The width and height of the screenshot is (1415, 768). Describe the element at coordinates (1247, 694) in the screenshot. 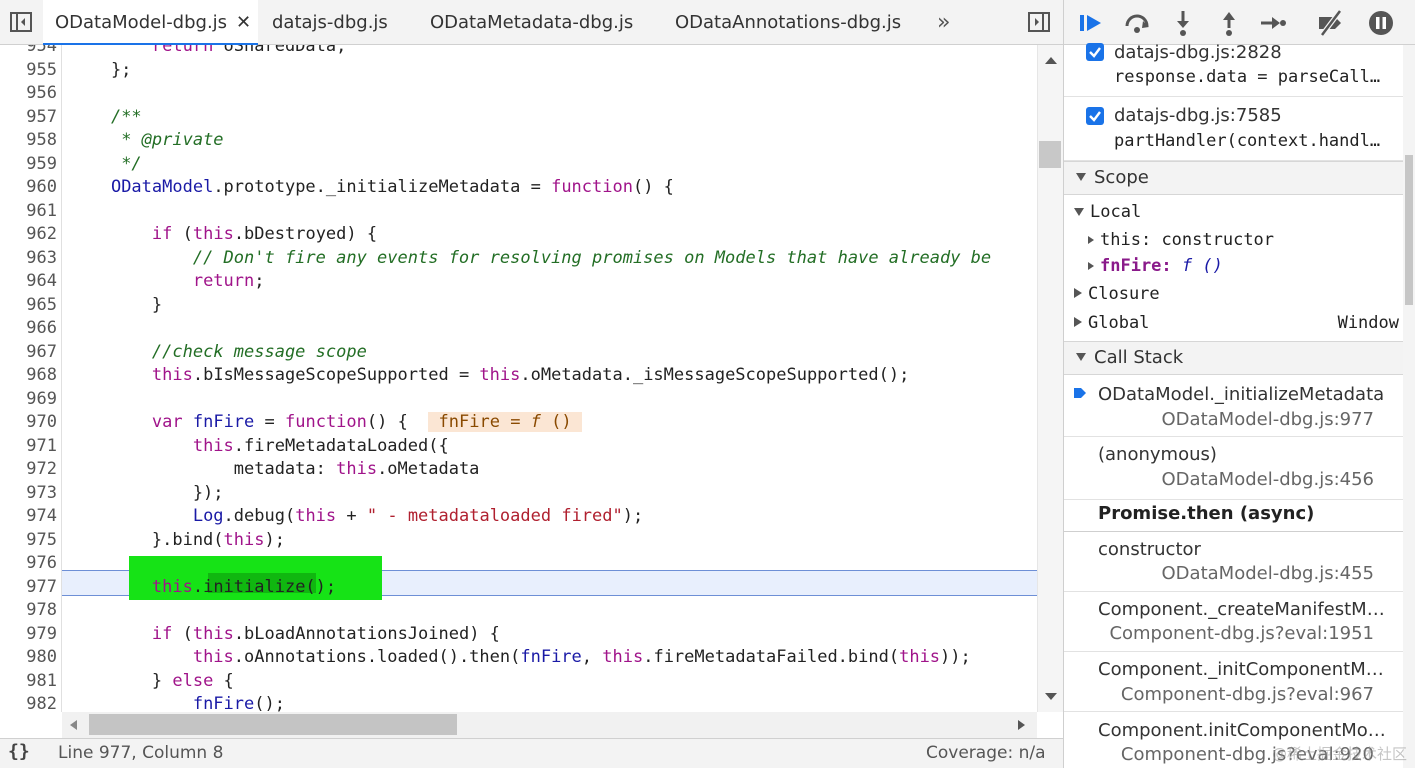

I see `frame-location: Component-dbg.js?eval:967` at that location.